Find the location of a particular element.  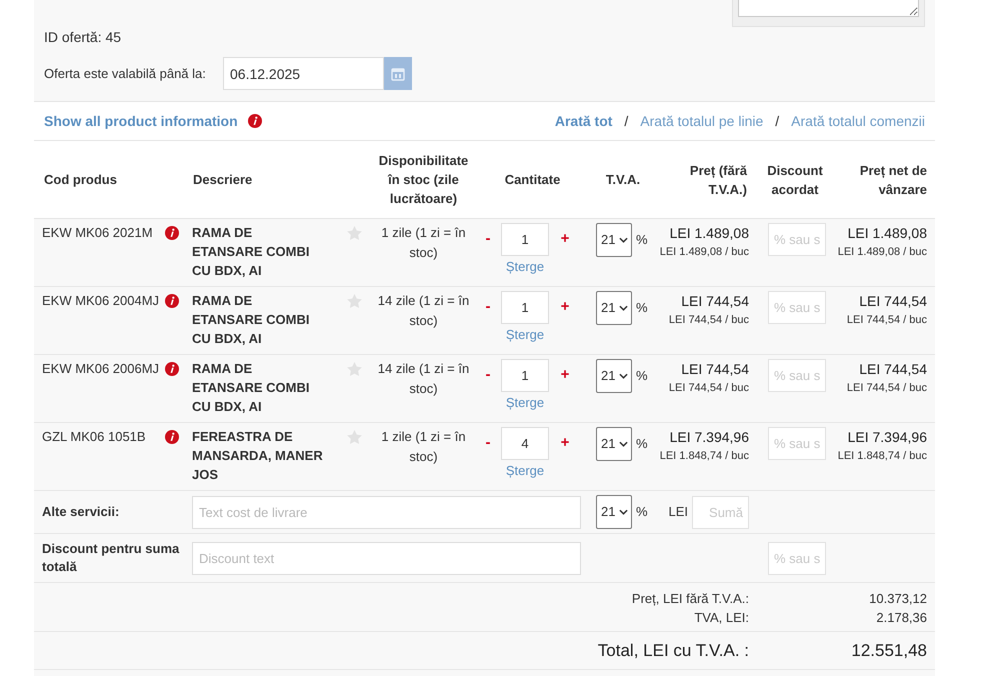

product-code: EKW MK06 2006MJ is located at coordinates (101, 369).